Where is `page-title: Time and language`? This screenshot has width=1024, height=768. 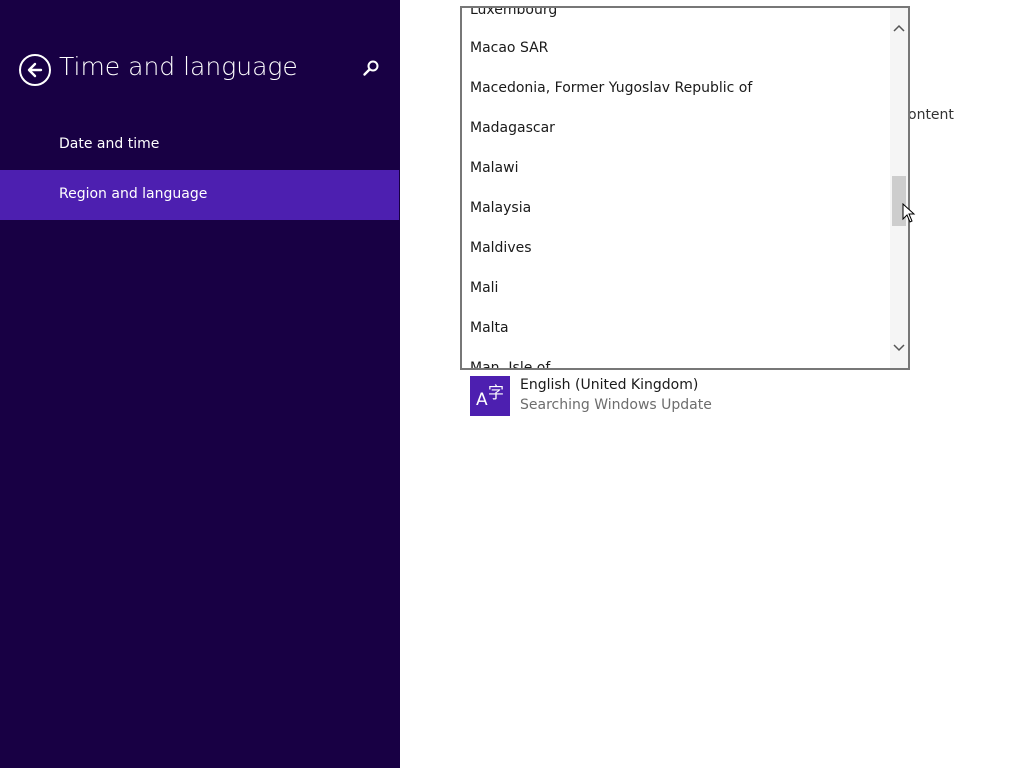
page-title: Time and language is located at coordinates (178, 66).